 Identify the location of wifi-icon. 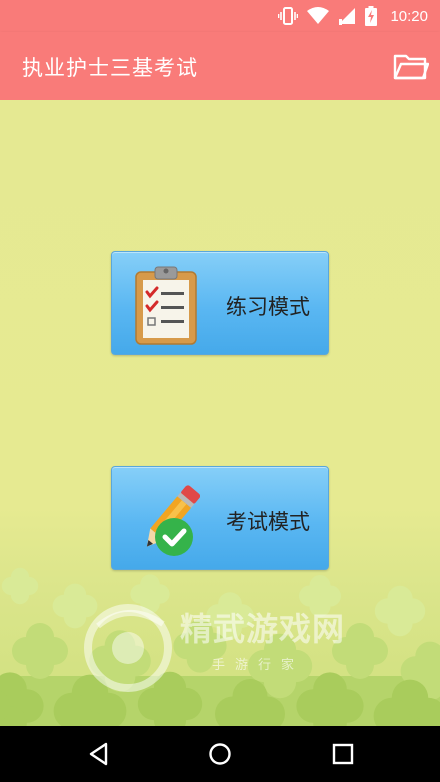
(318, 15).